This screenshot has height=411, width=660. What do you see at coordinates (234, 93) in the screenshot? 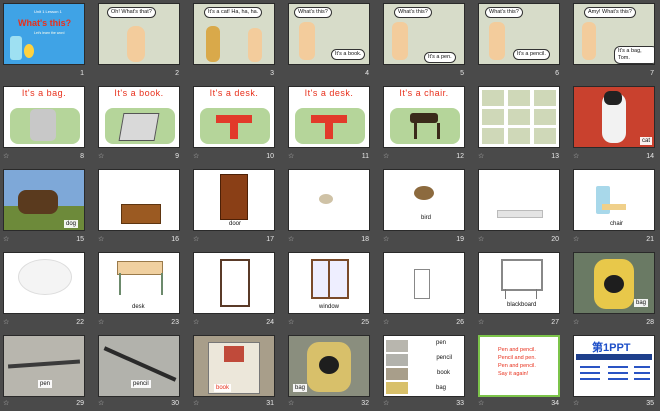
I see `sentence-text: It's a desk.` at bounding box center [234, 93].